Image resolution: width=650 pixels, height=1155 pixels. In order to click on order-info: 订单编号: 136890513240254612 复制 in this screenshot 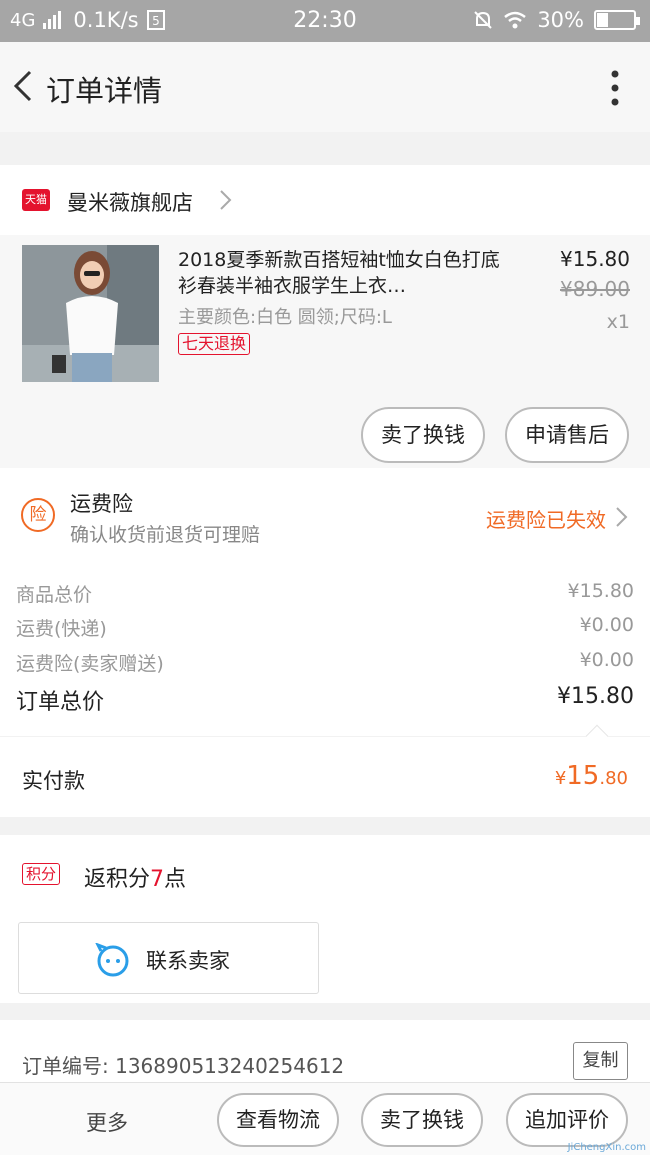, I will do `click(325, 1051)`.